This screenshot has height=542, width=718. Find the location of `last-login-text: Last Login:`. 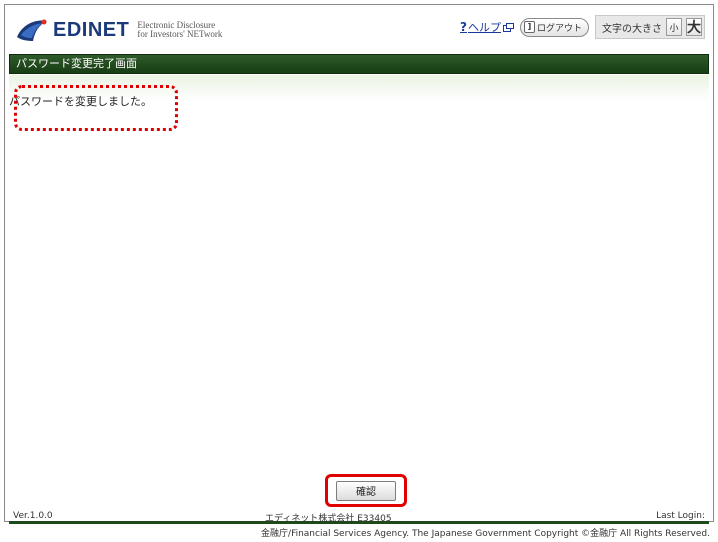

last-login-text: Last Login: is located at coordinates (680, 516).